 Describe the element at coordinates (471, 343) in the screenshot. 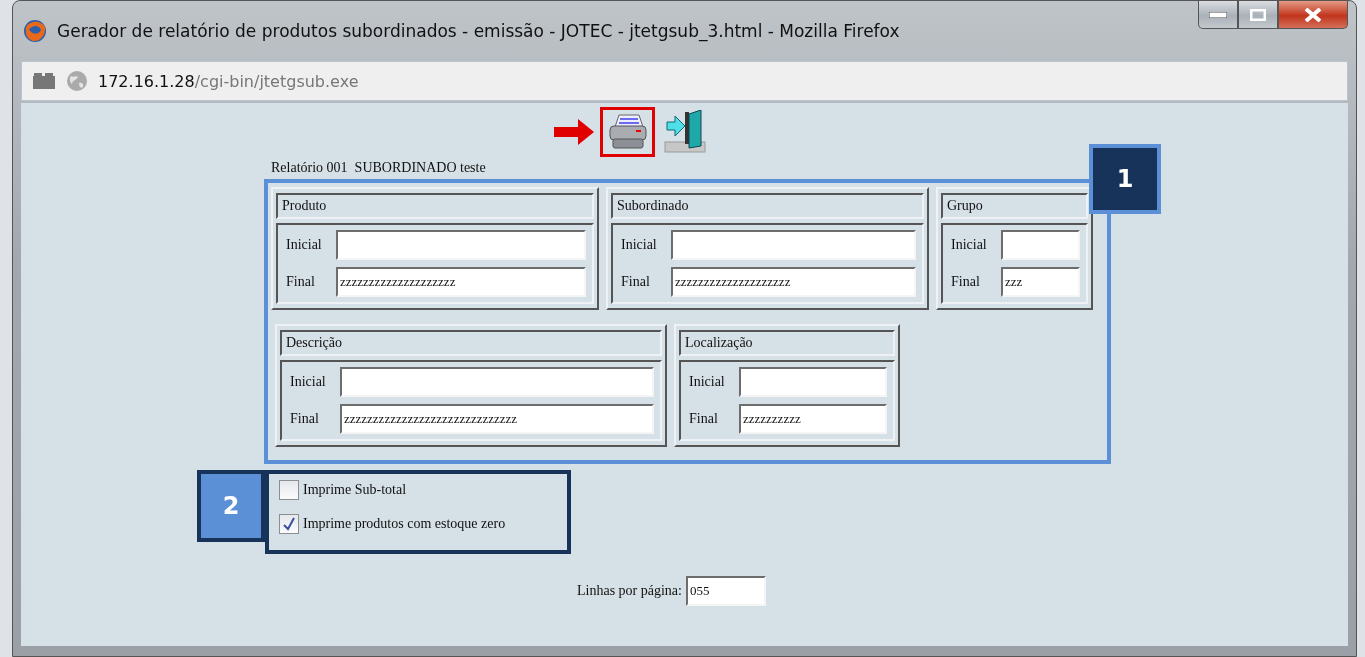

I see `panel-title: Descrição` at that location.